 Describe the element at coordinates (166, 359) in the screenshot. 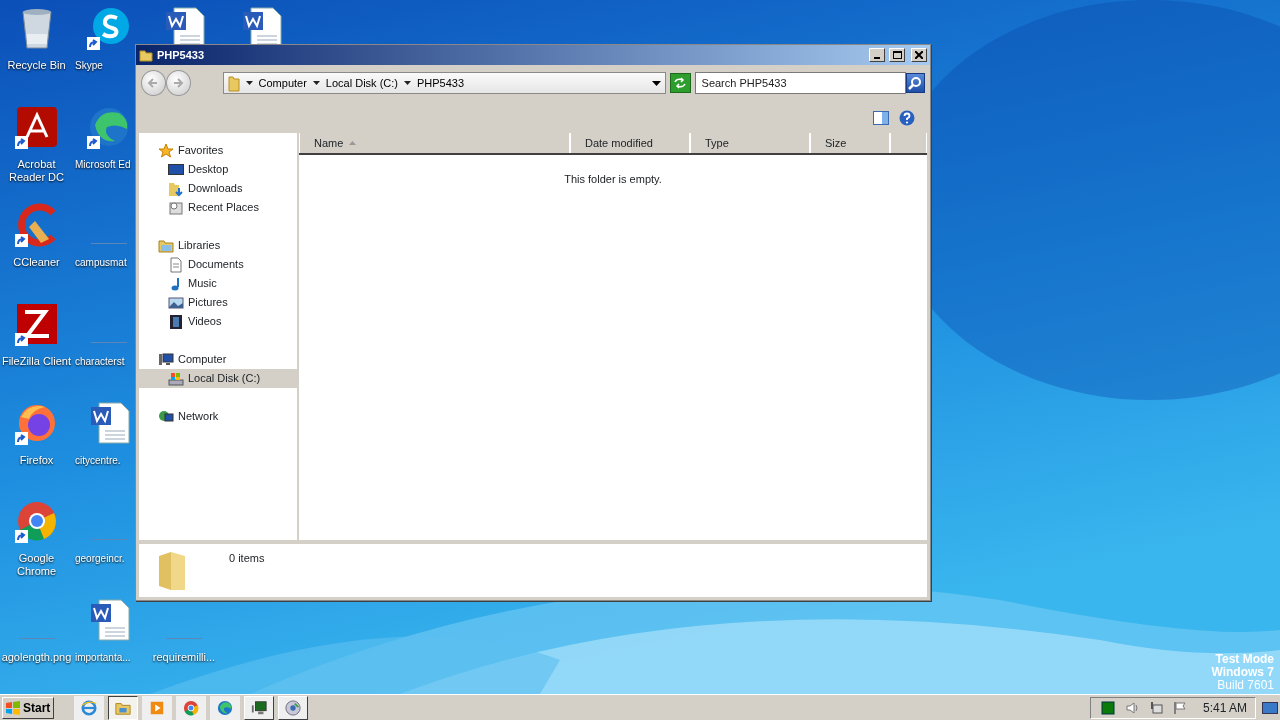

I see `computer-icon` at that location.